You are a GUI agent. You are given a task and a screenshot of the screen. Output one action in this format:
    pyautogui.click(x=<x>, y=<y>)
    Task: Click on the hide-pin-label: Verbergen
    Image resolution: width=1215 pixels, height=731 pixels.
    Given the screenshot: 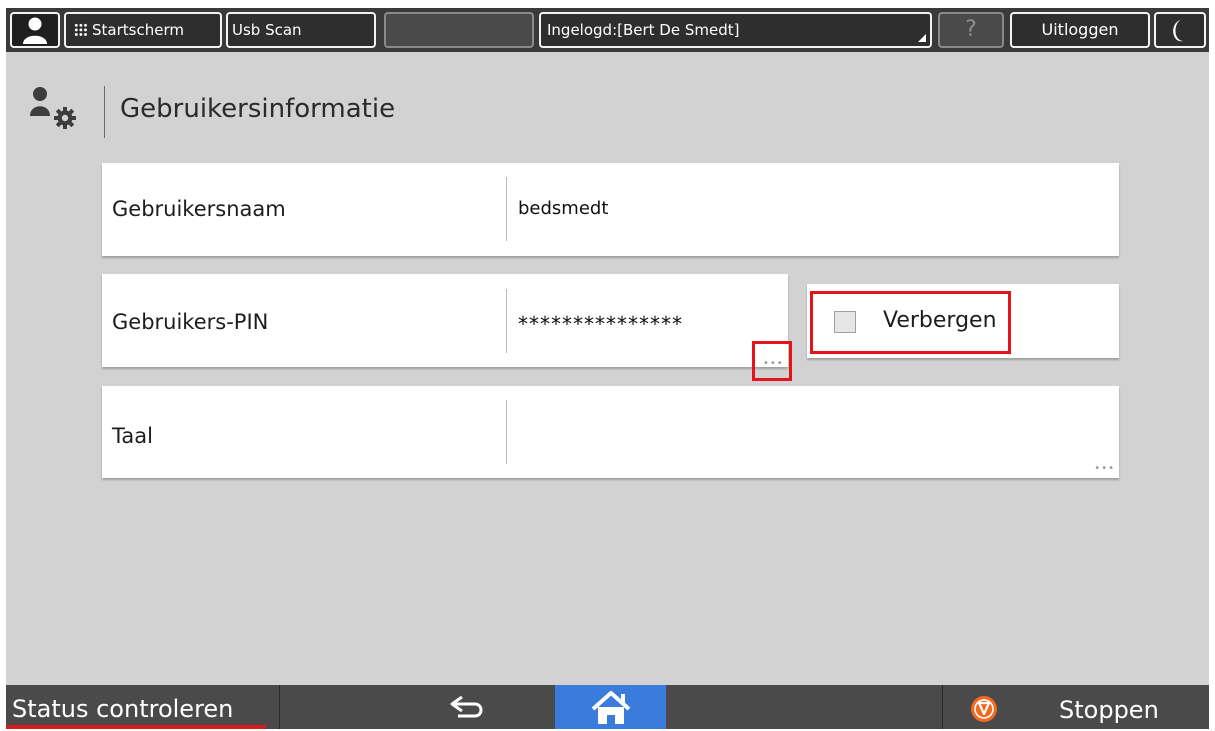 What is the action you would take?
    pyautogui.click(x=940, y=320)
    